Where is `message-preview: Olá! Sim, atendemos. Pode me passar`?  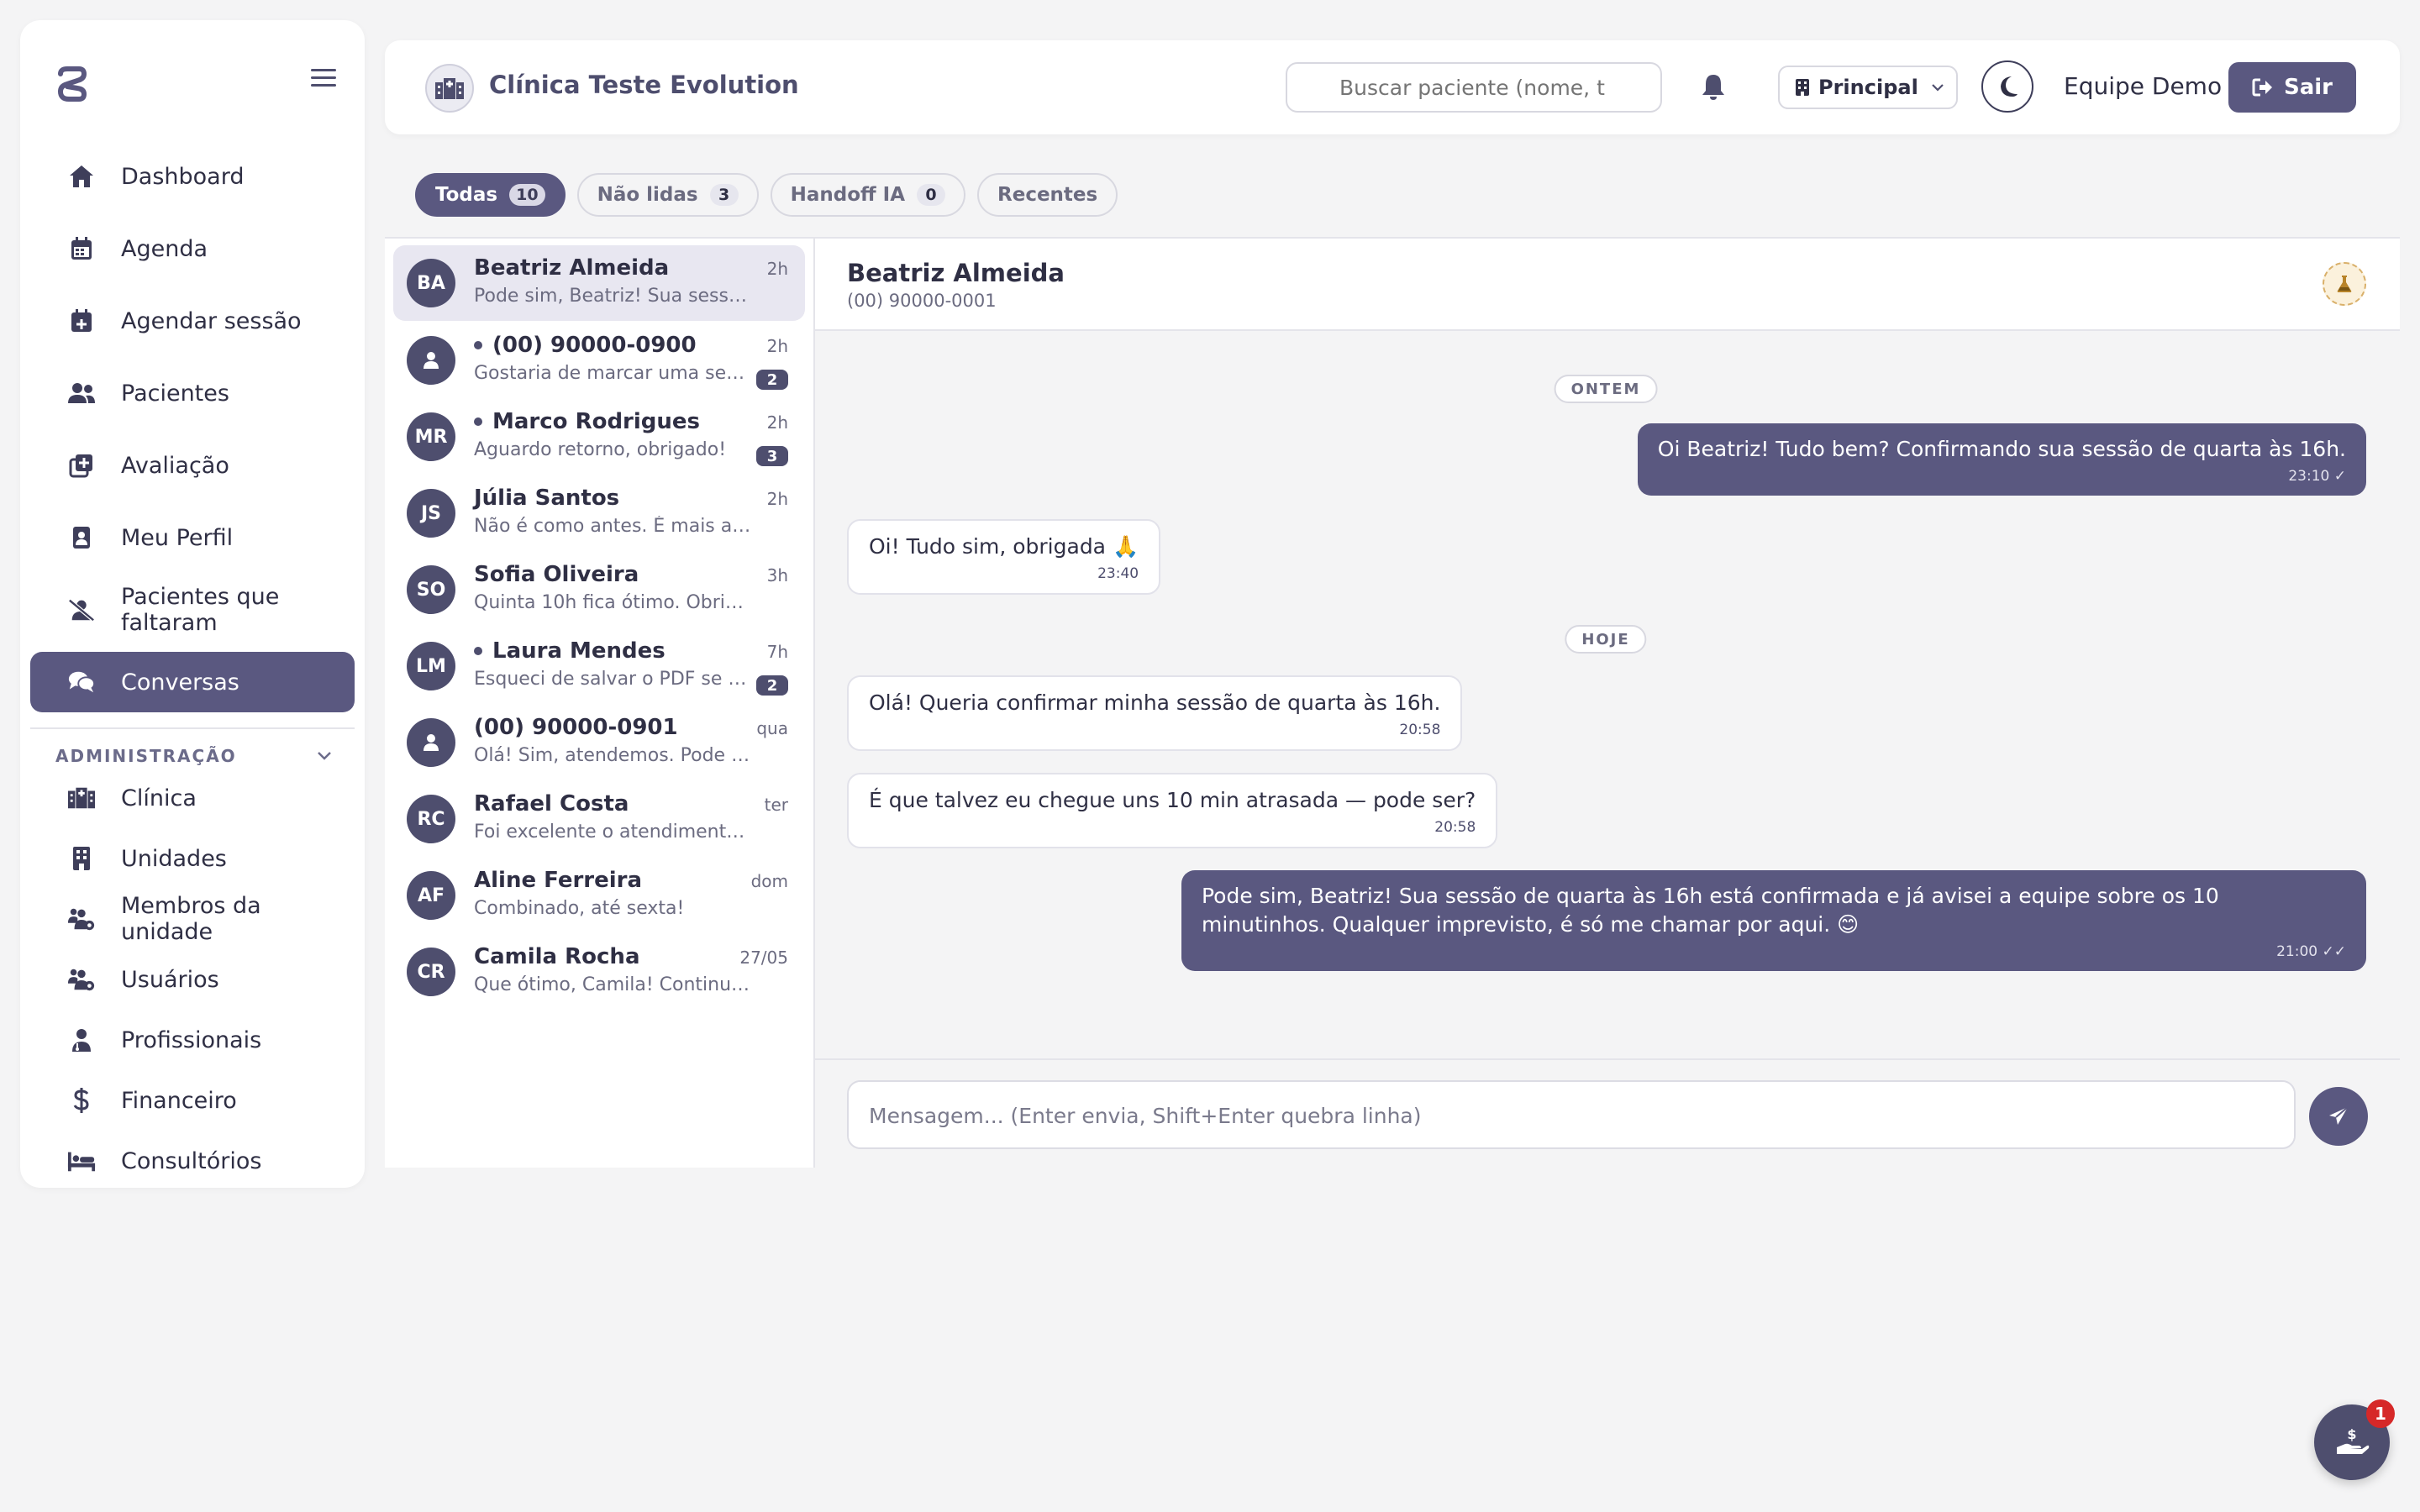
message-preview: Olá! Sim, atendemos. Pode me passar is located at coordinates (613, 755).